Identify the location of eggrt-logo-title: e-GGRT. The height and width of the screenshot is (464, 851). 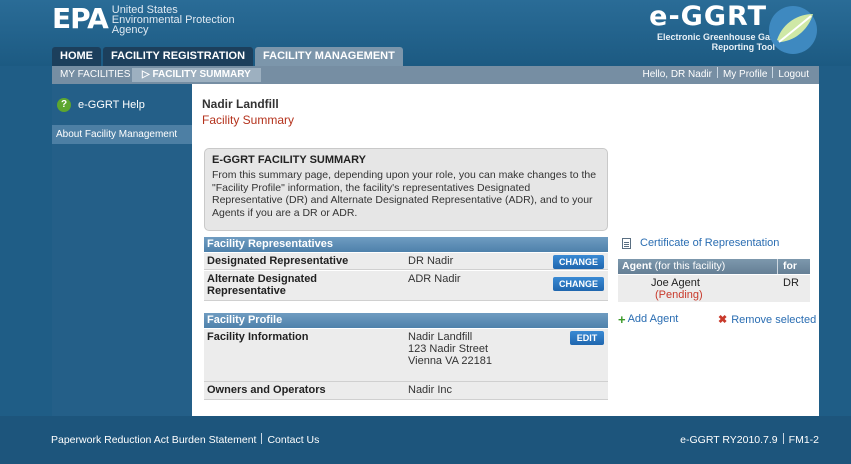
(708, 16).